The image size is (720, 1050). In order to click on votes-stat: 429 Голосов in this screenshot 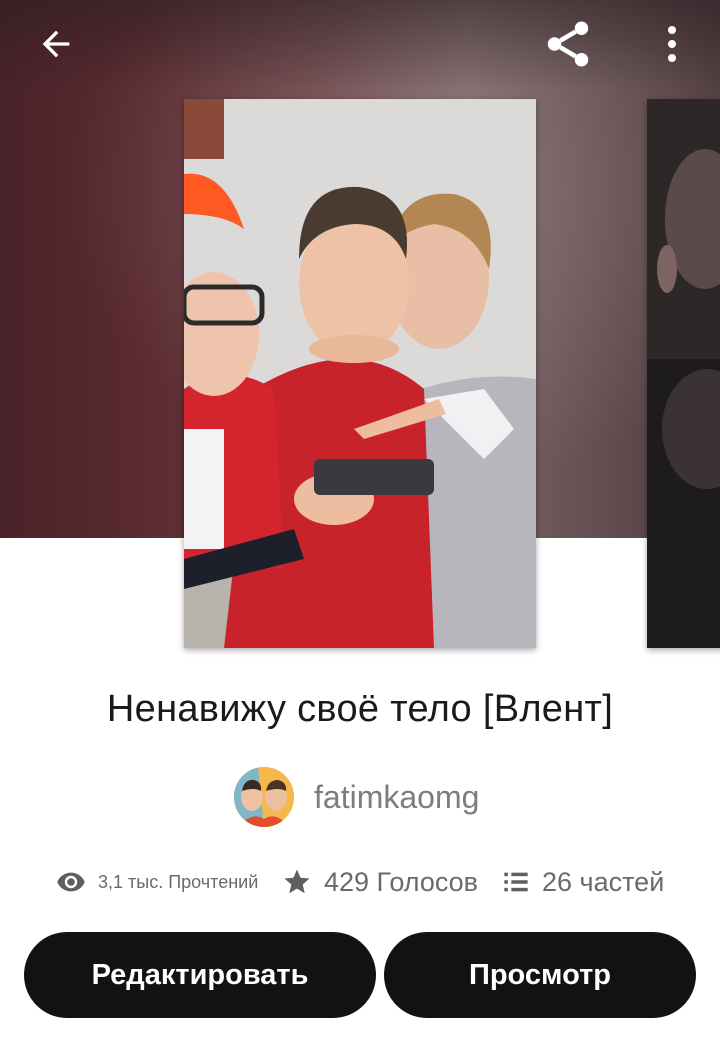, I will do `click(380, 882)`.